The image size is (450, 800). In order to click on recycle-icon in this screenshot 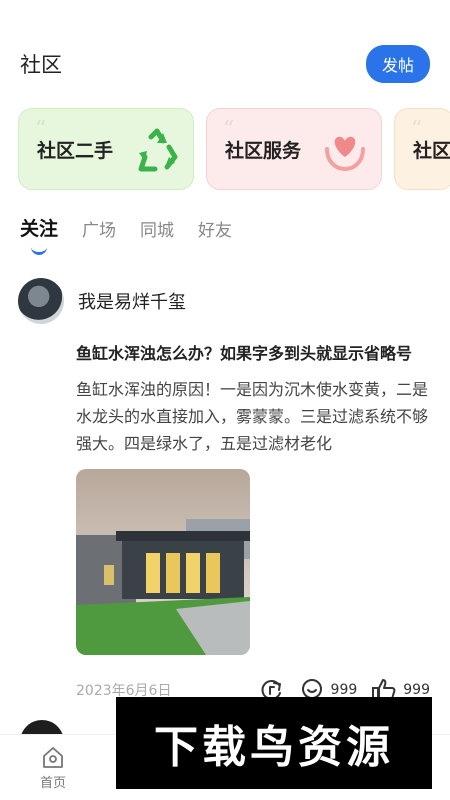, I will do `click(158, 150)`.